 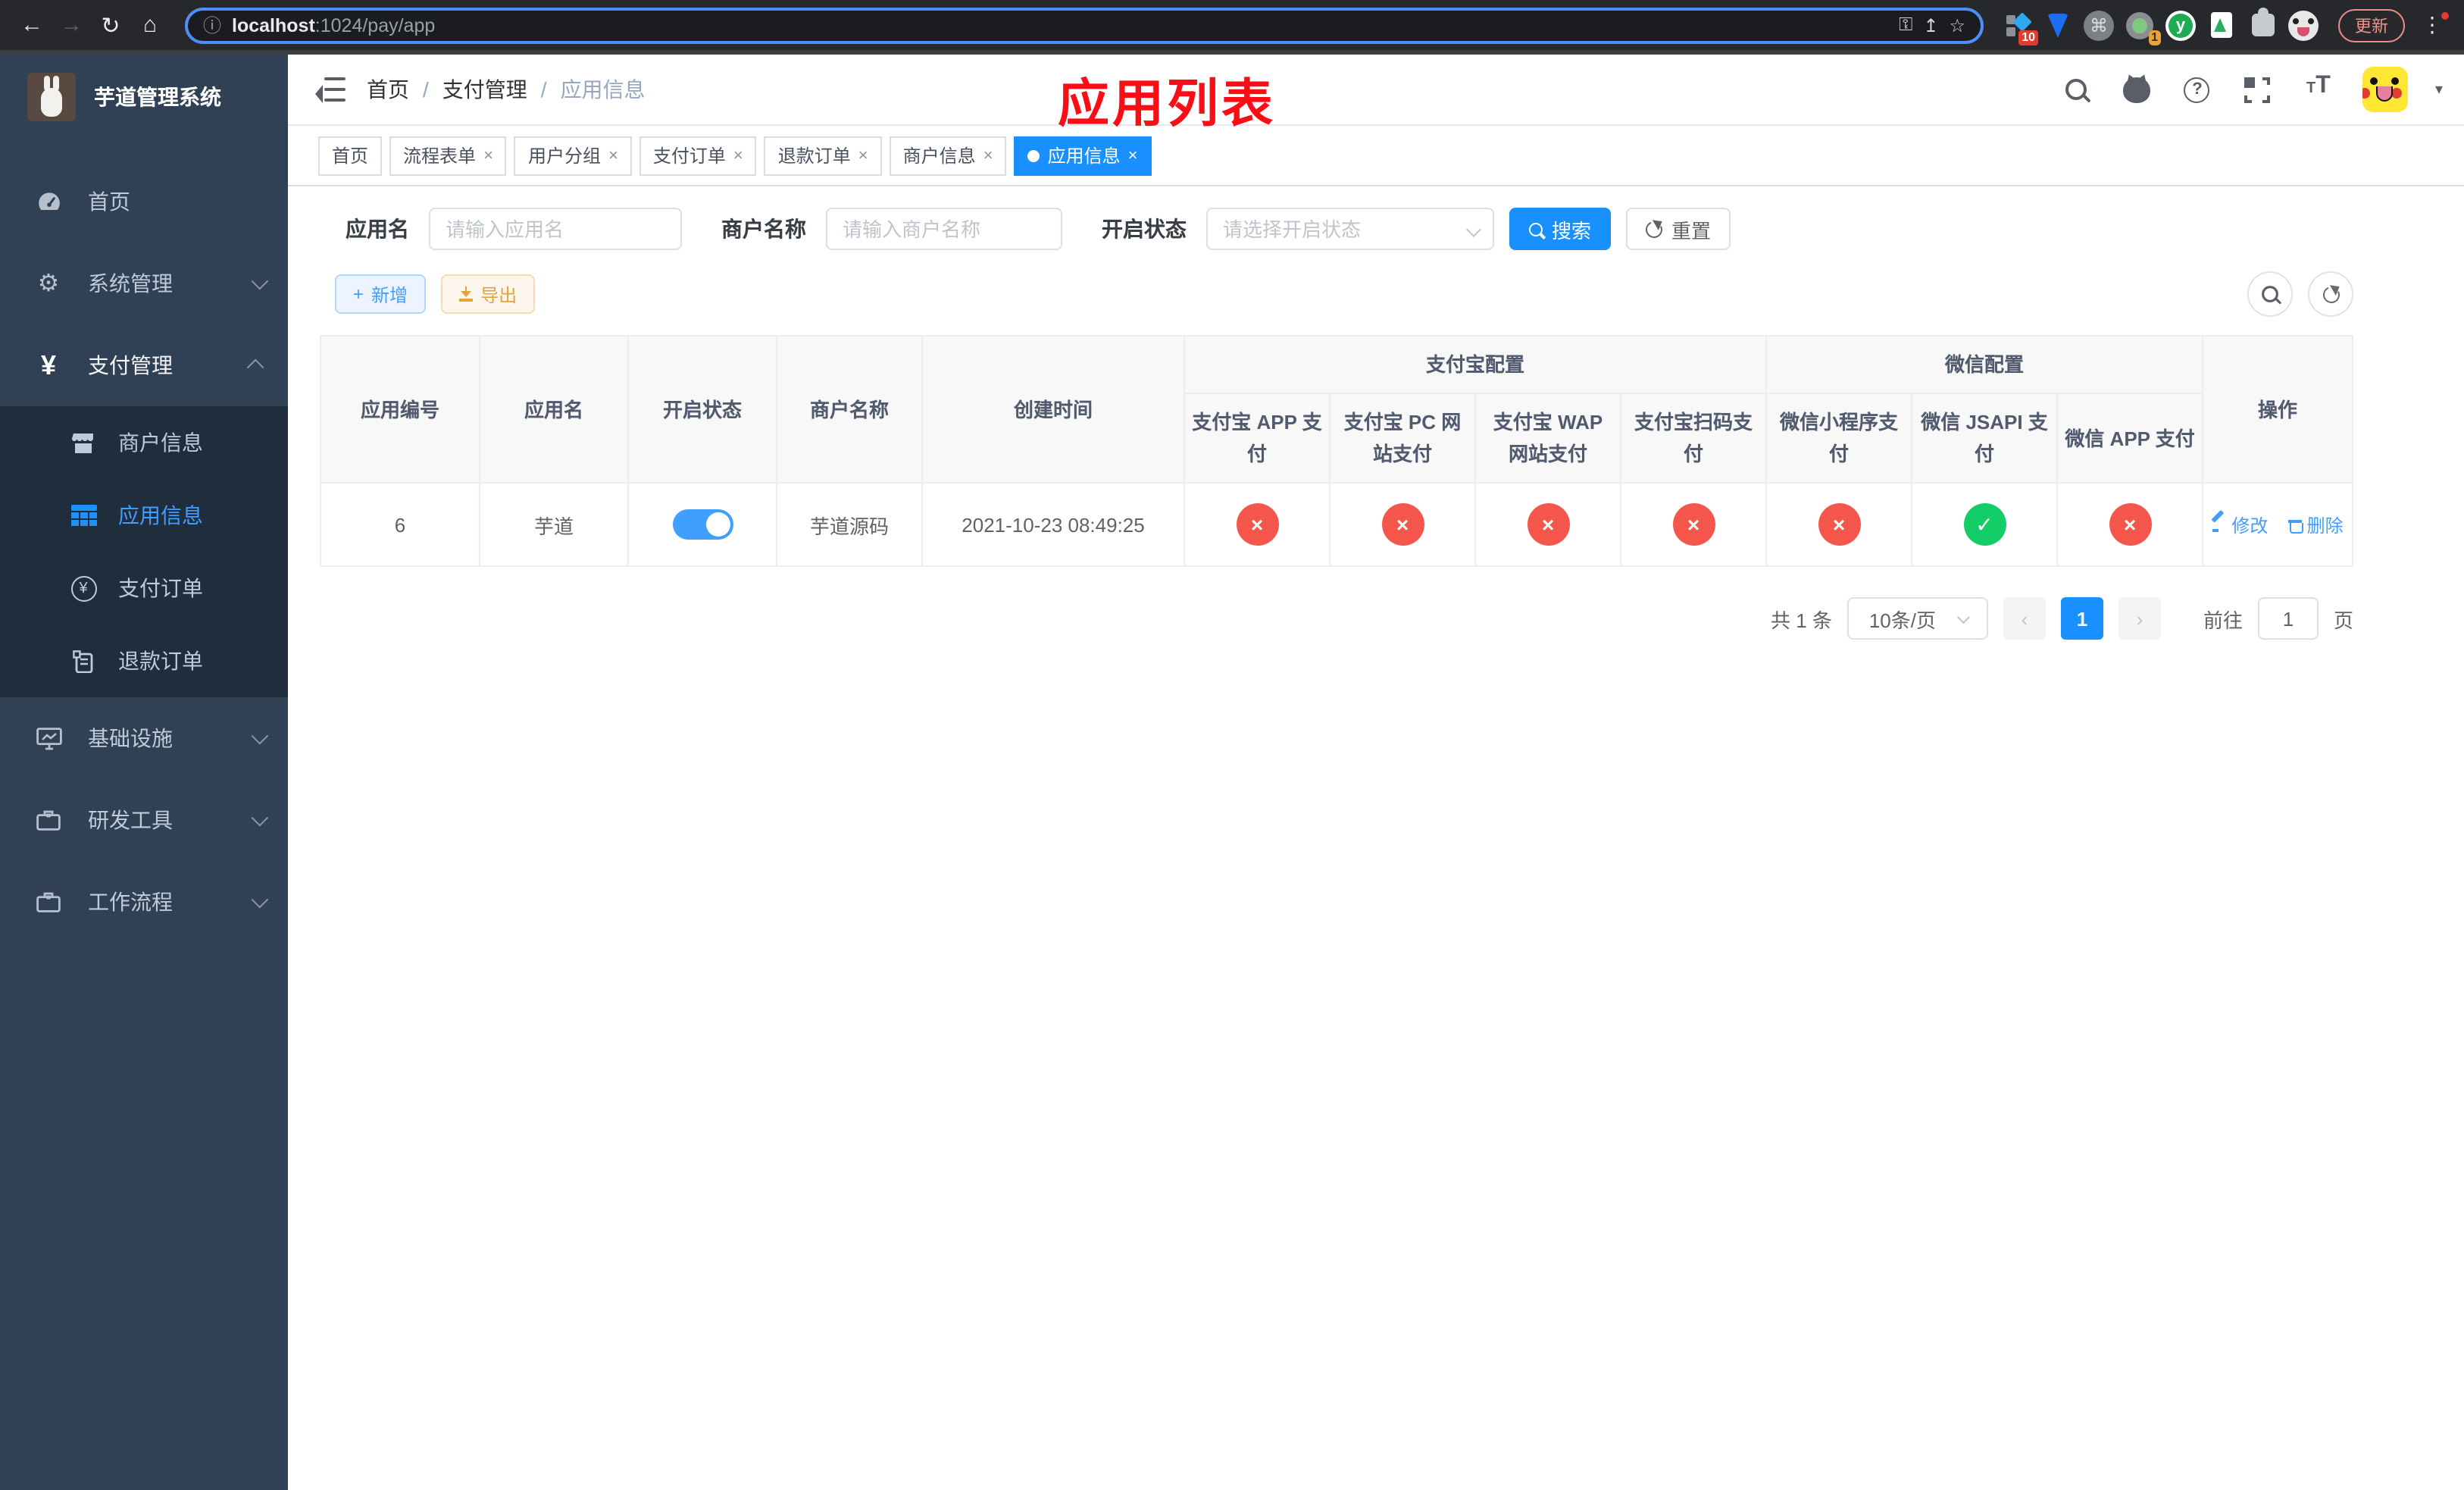 I want to click on sidebar-item-label: 商户信息, so click(x=160, y=443).